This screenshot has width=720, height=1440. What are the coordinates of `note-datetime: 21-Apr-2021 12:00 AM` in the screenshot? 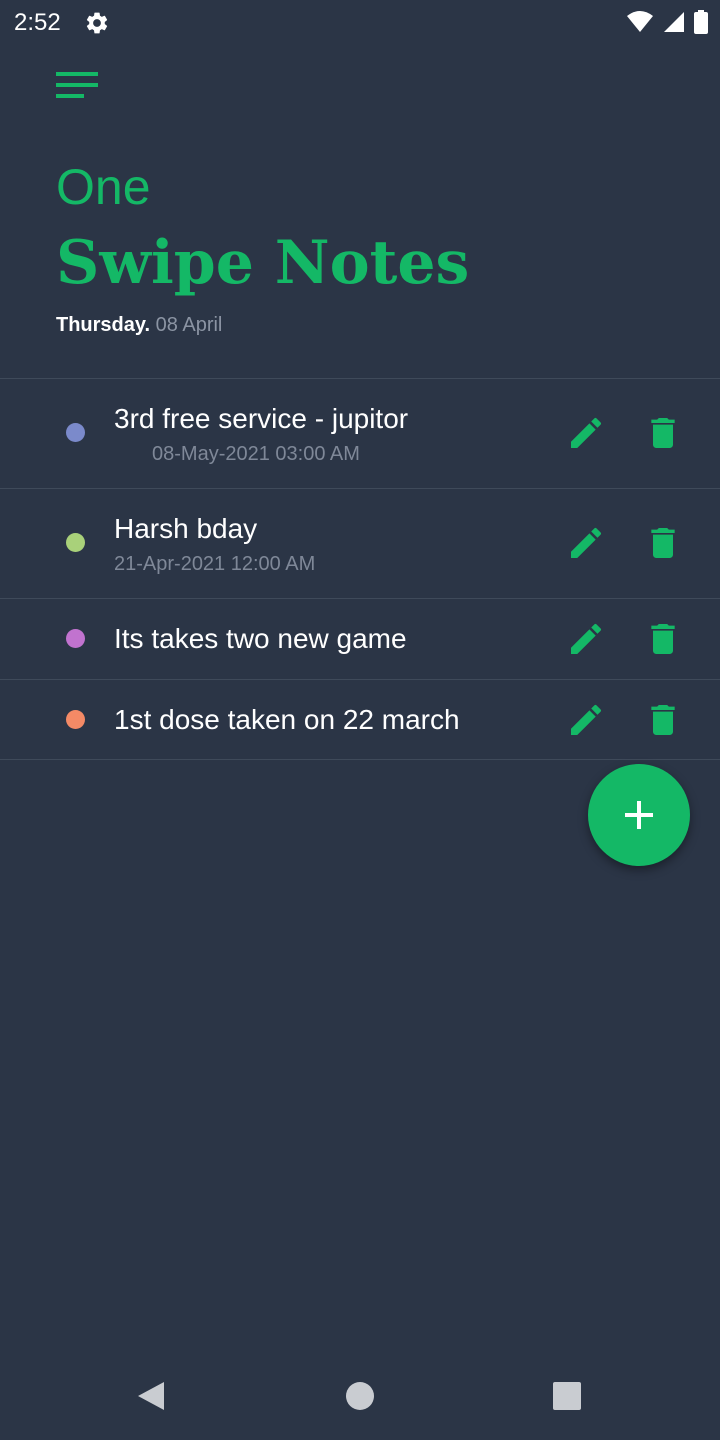 It's located at (215, 564).